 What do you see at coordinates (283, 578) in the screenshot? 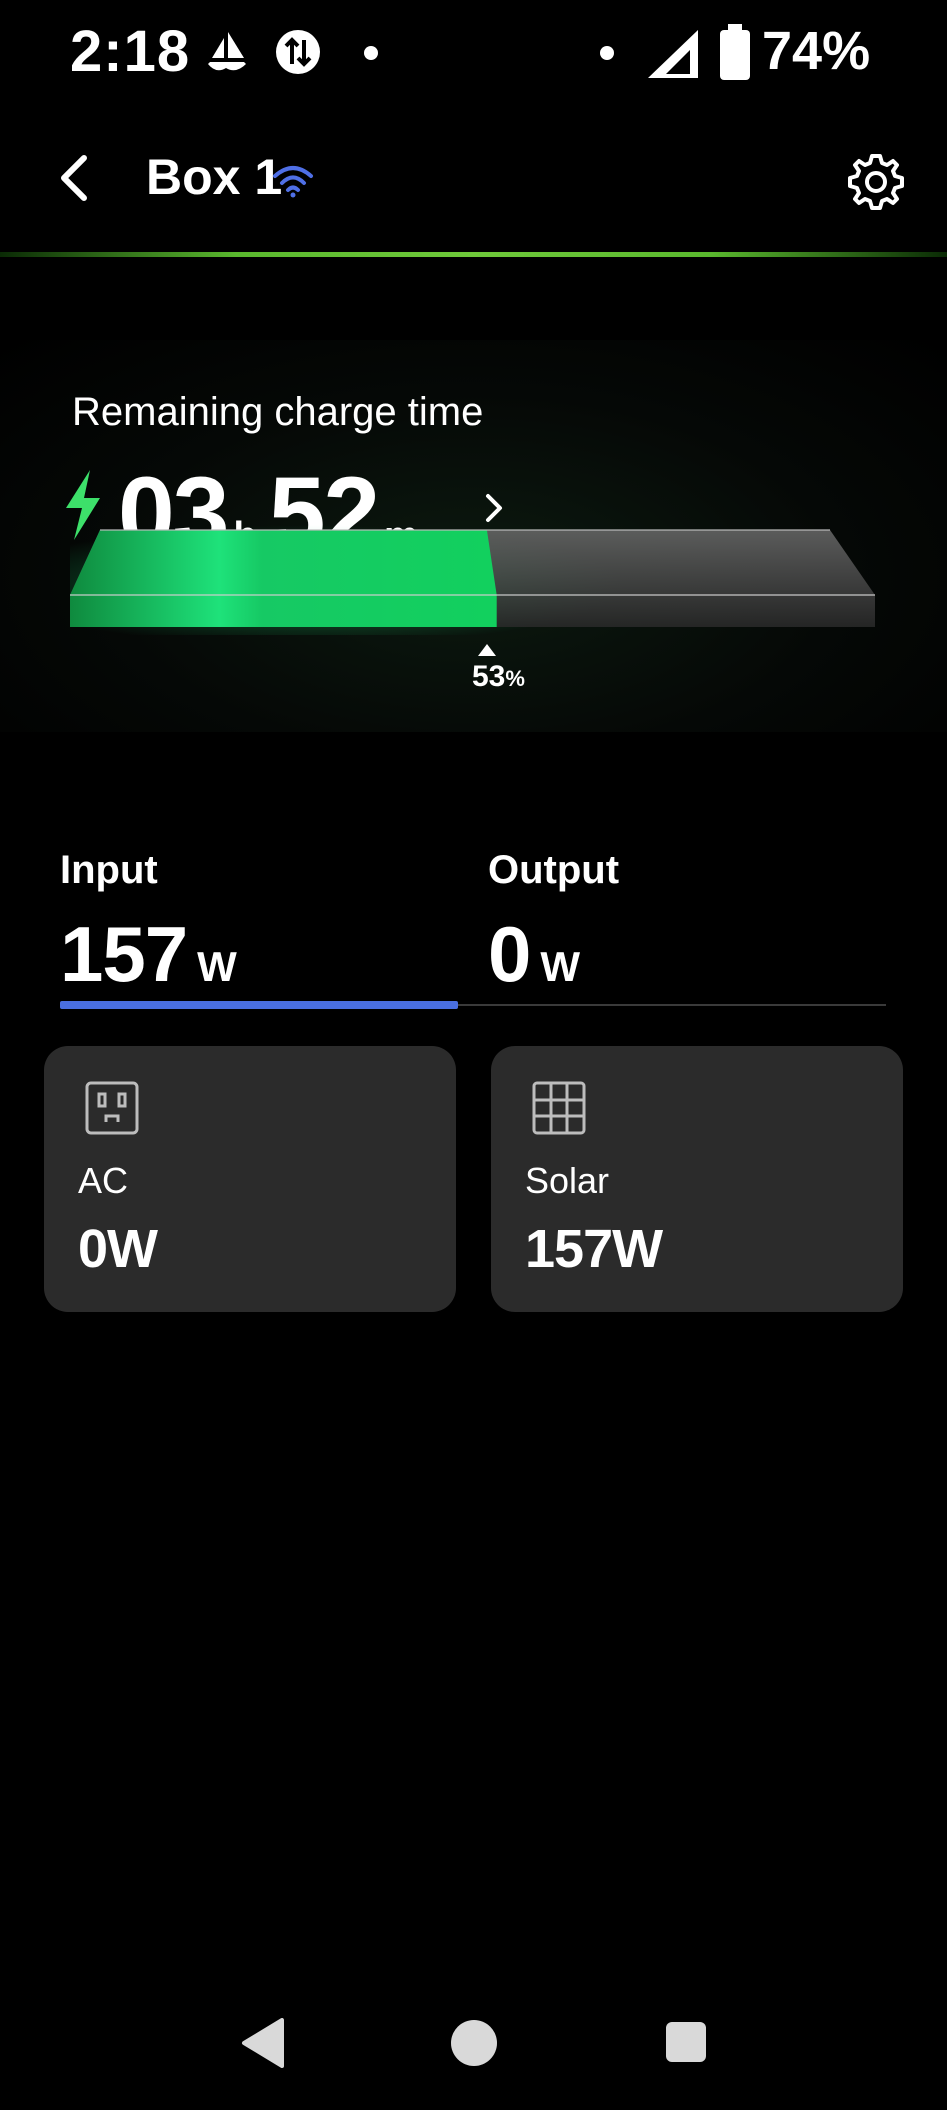
I see `battery-bar-fill` at bounding box center [283, 578].